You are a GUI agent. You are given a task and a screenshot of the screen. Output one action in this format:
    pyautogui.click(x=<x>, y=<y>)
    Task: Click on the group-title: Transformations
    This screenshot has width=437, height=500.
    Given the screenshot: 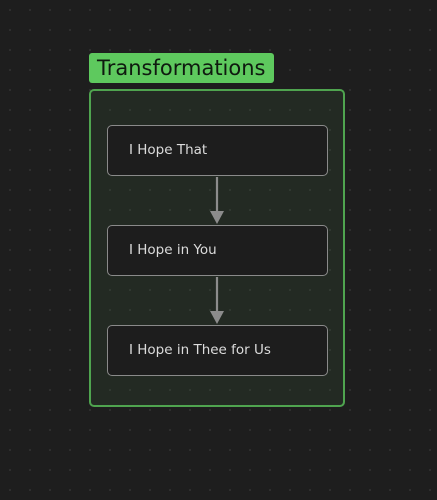 What is the action you would take?
    pyautogui.click(x=181, y=68)
    